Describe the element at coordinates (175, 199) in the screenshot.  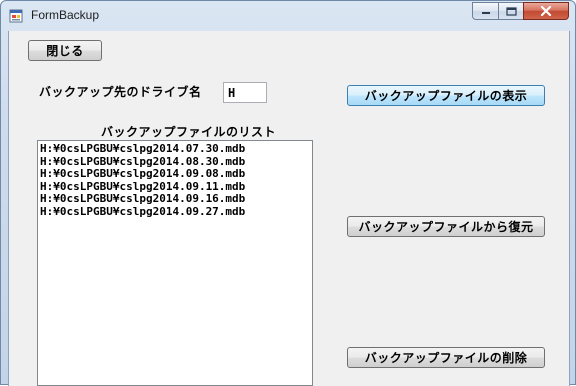
I see `list-item: H:¥0csLPGBU¥cslpg2014.09.16.mdb` at that location.